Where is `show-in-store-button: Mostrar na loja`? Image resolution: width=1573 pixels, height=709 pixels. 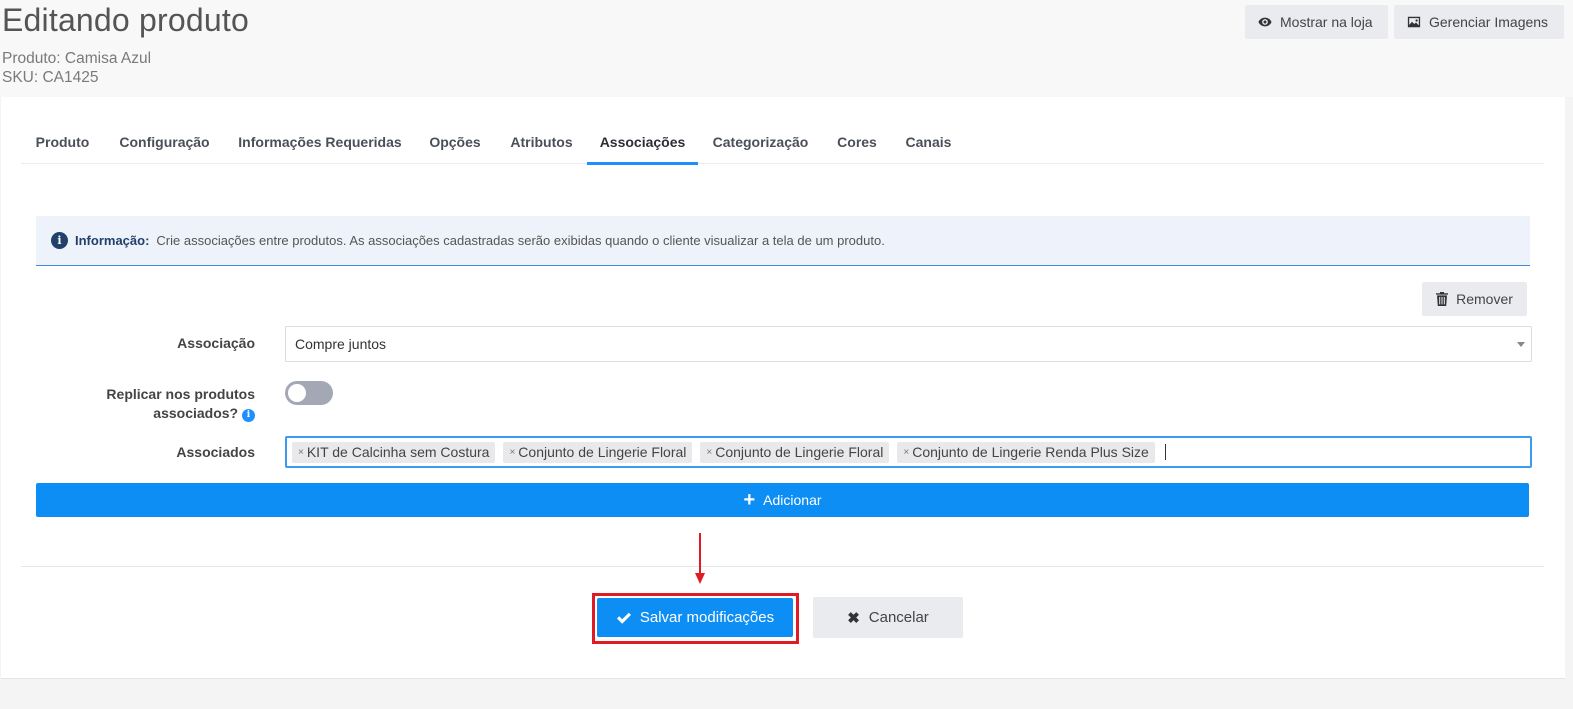 show-in-store-button: Mostrar na loja is located at coordinates (1316, 22).